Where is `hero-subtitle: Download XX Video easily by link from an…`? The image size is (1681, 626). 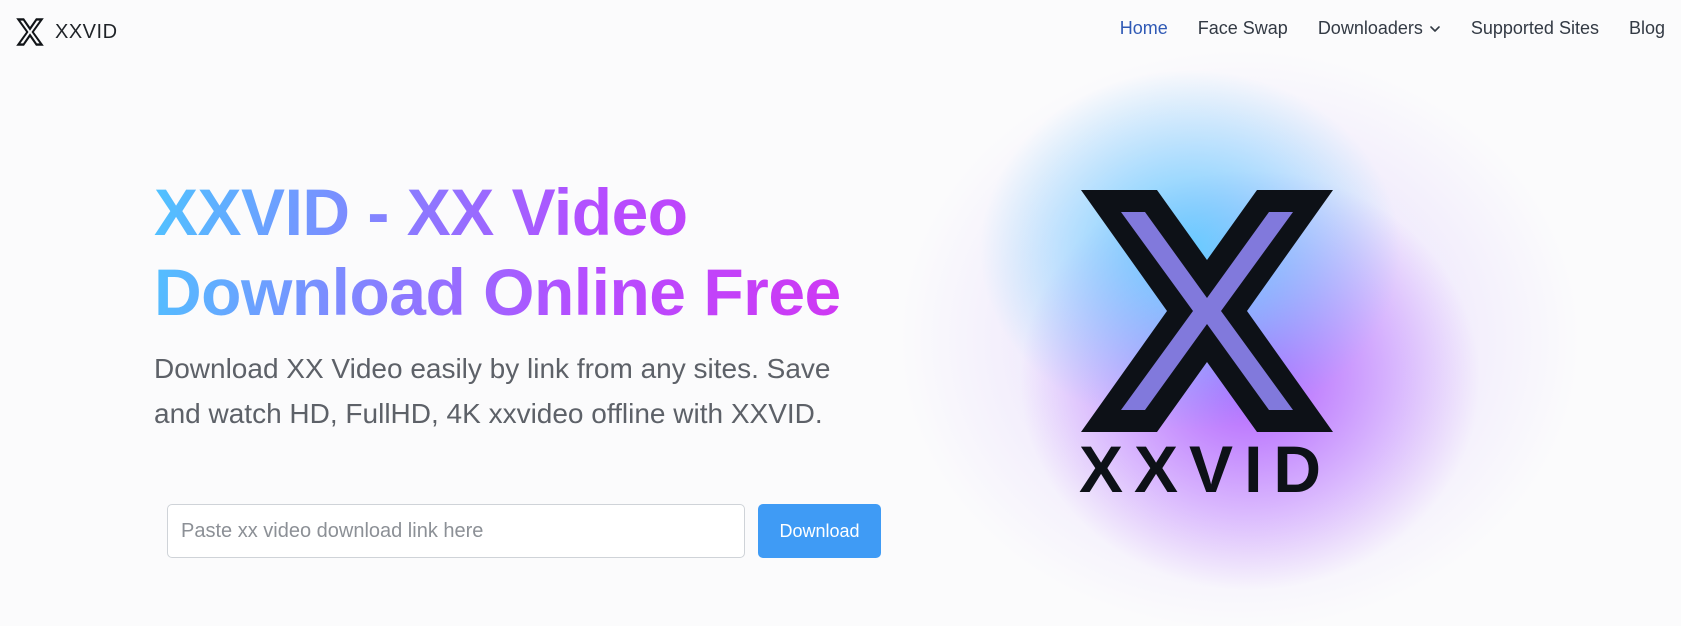
hero-subtitle: Download XX Video easily by link from an… is located at coordinates (492, 391).